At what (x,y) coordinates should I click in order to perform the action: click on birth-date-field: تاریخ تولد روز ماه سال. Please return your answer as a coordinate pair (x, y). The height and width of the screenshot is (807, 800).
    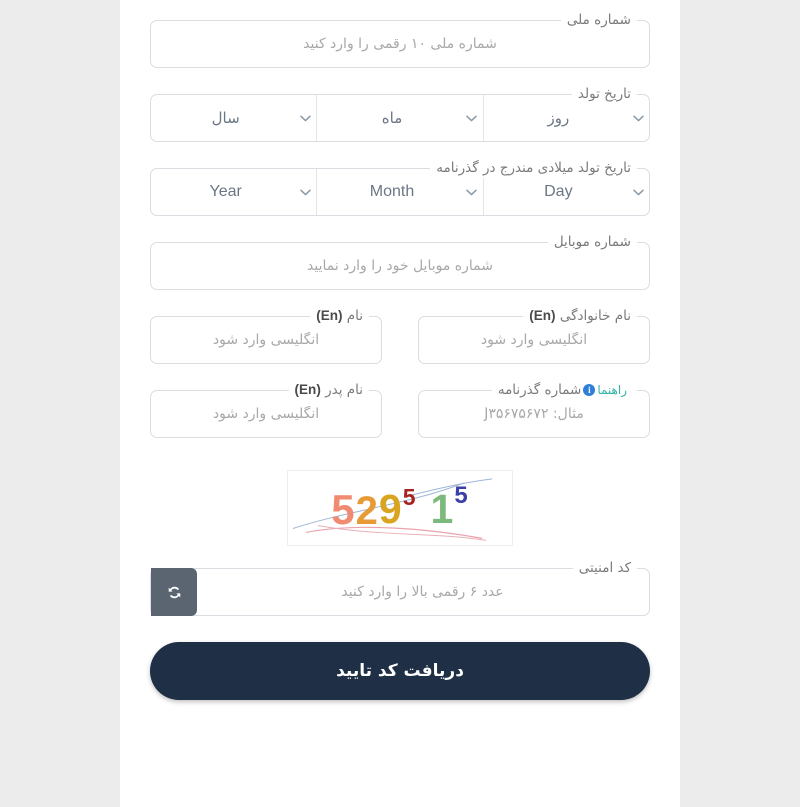
    Looking at the image, I should click on (400, 113).